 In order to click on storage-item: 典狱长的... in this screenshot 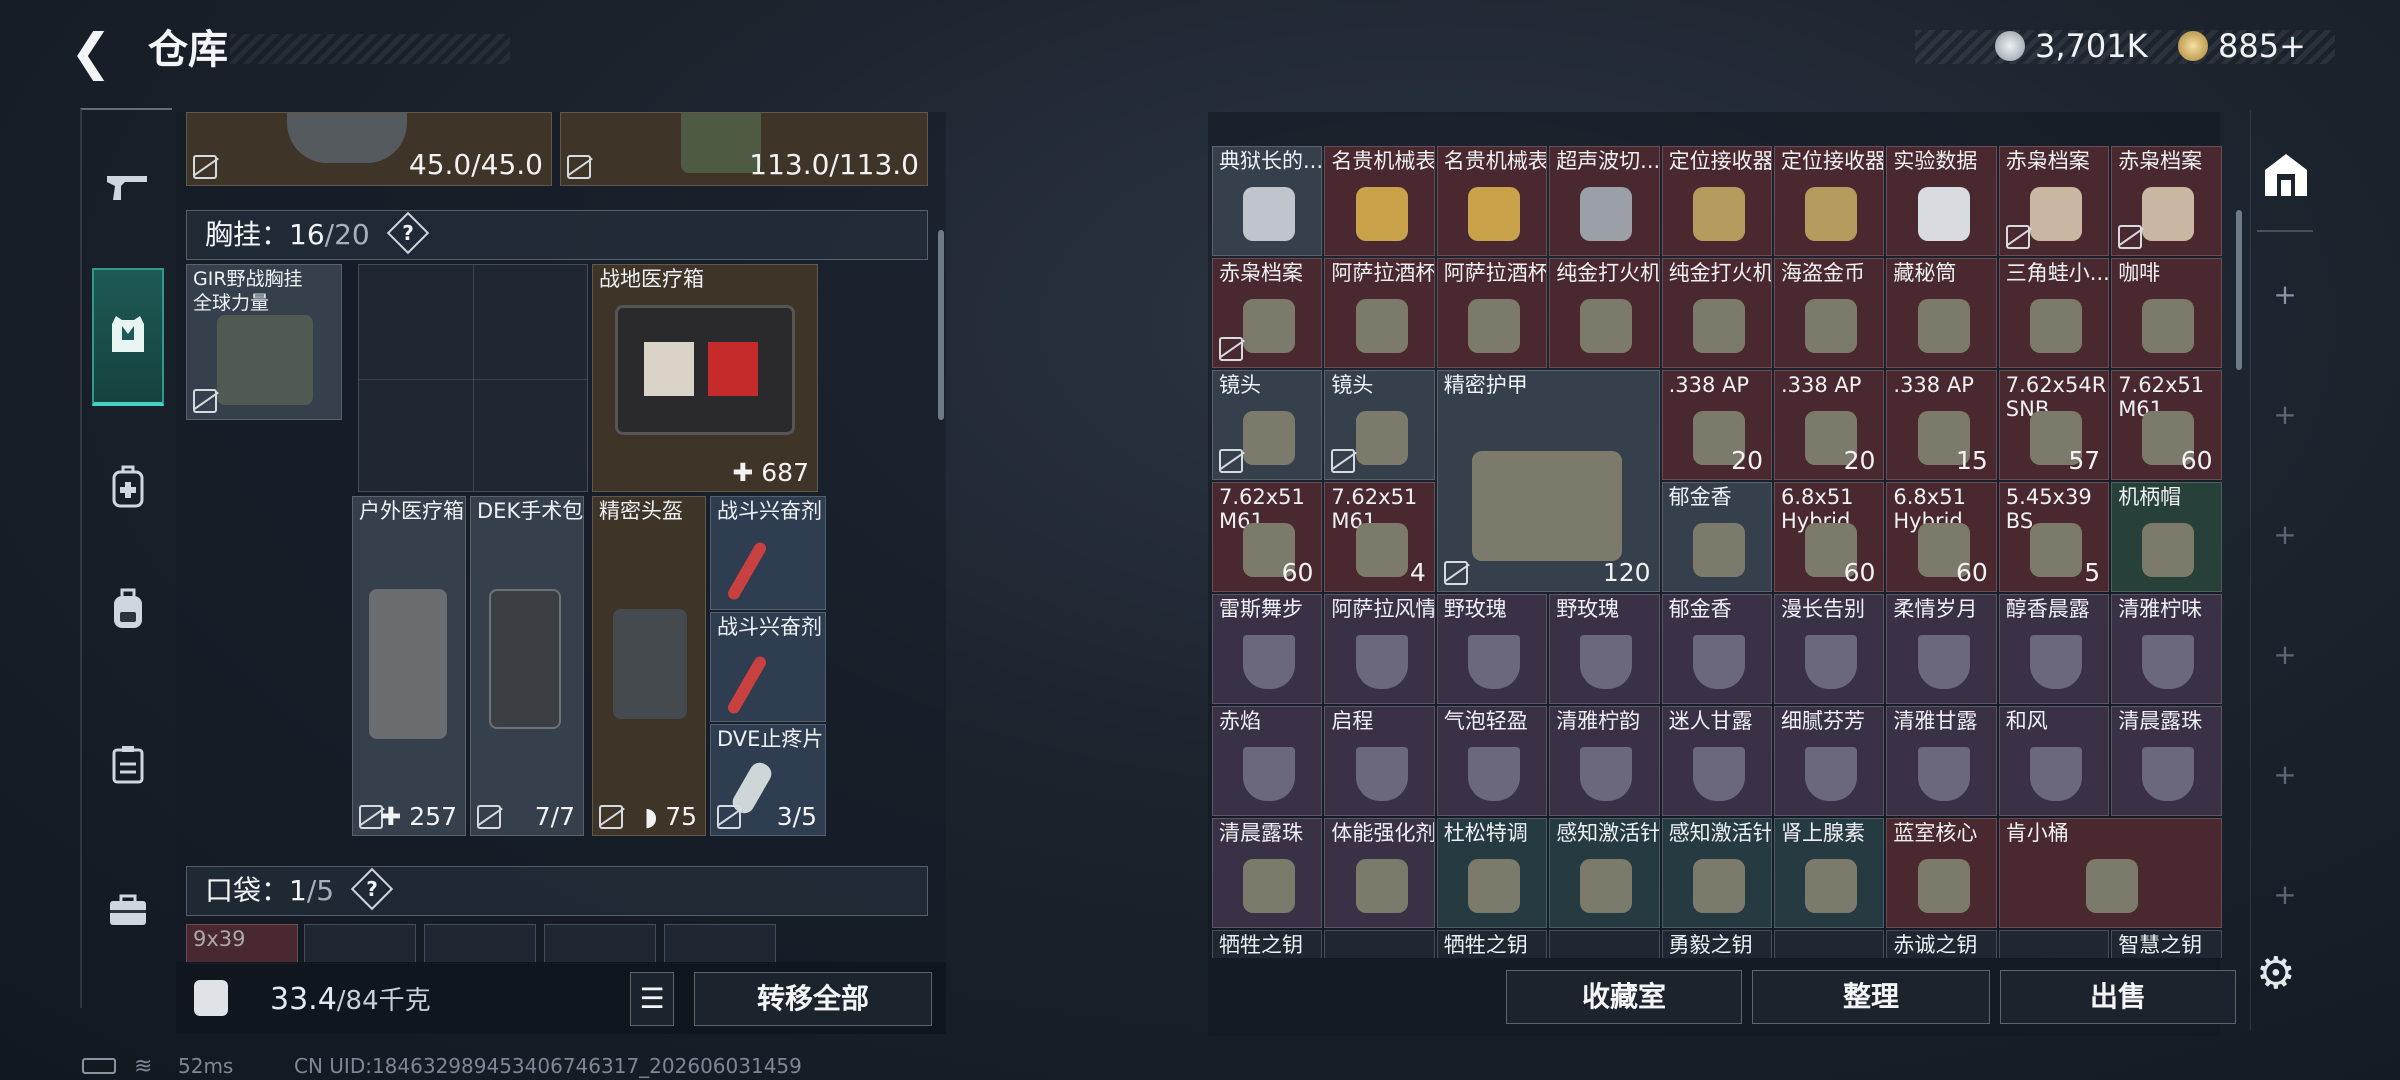, I will do `click(1267, 201)`.